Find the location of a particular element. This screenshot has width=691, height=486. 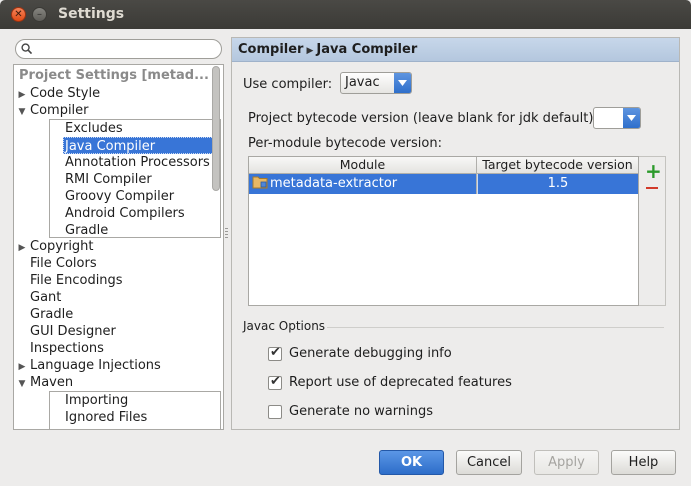

tree-item-inspections: Inspections is located at coordinates (59, 348).